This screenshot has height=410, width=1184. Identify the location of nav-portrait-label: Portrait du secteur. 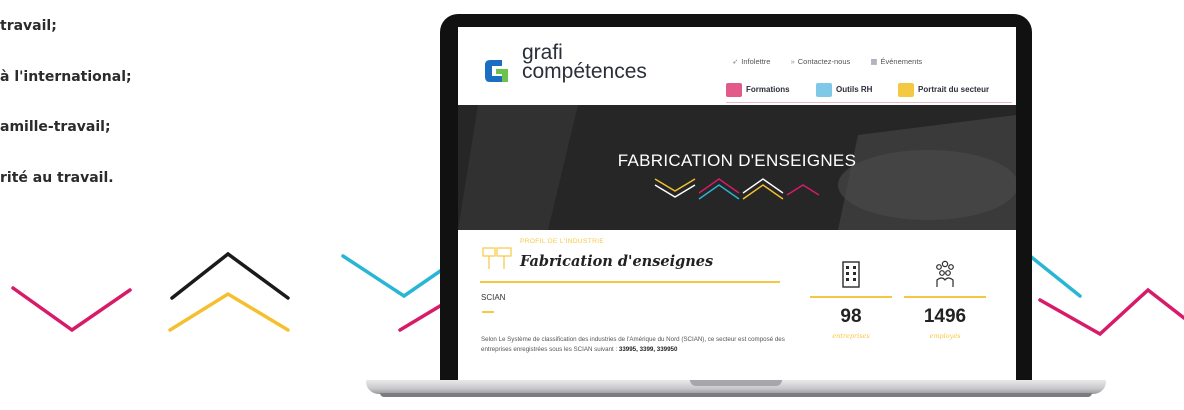
(954, 89).